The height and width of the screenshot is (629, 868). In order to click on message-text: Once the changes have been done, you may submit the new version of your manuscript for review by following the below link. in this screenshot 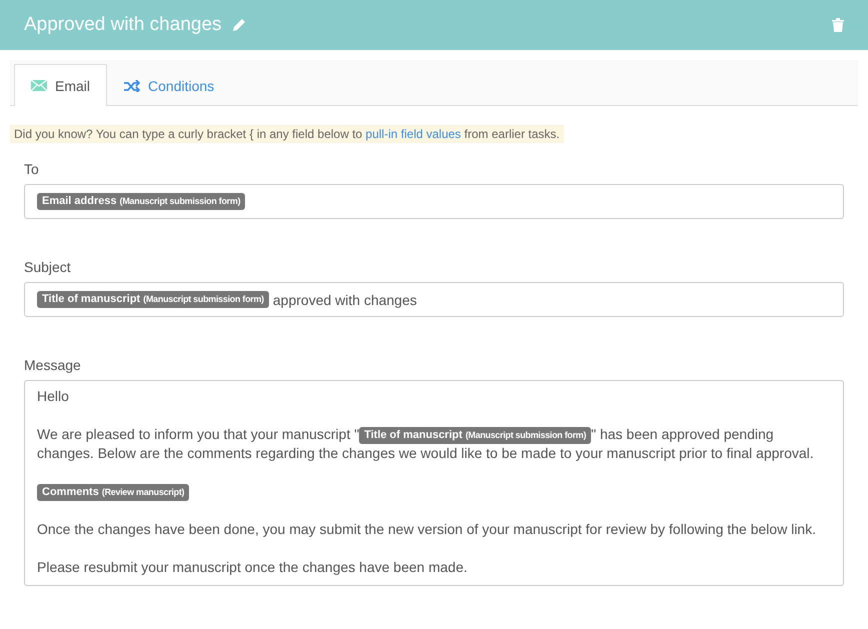, I will do `click(426, 529)`.